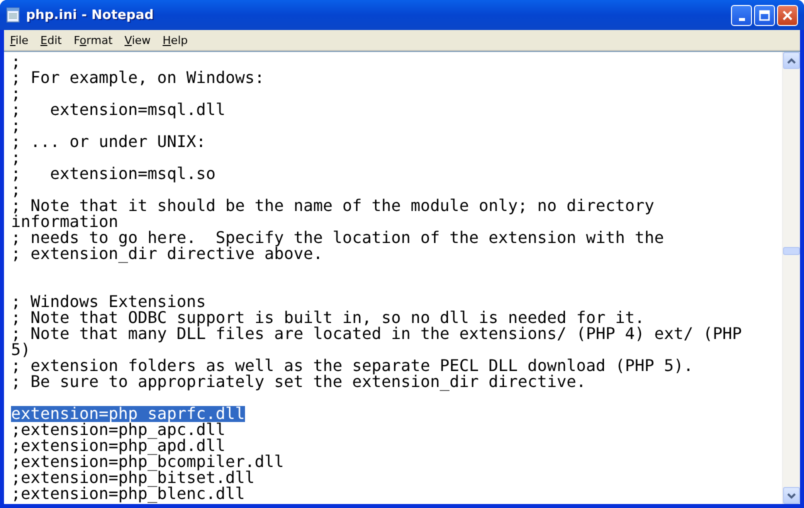 The image size is (804, 508). Describe the element at coordinates (147, 462) in the screenshot. I see `text-line: ;extension=php_bcompiler.dll` at that location.